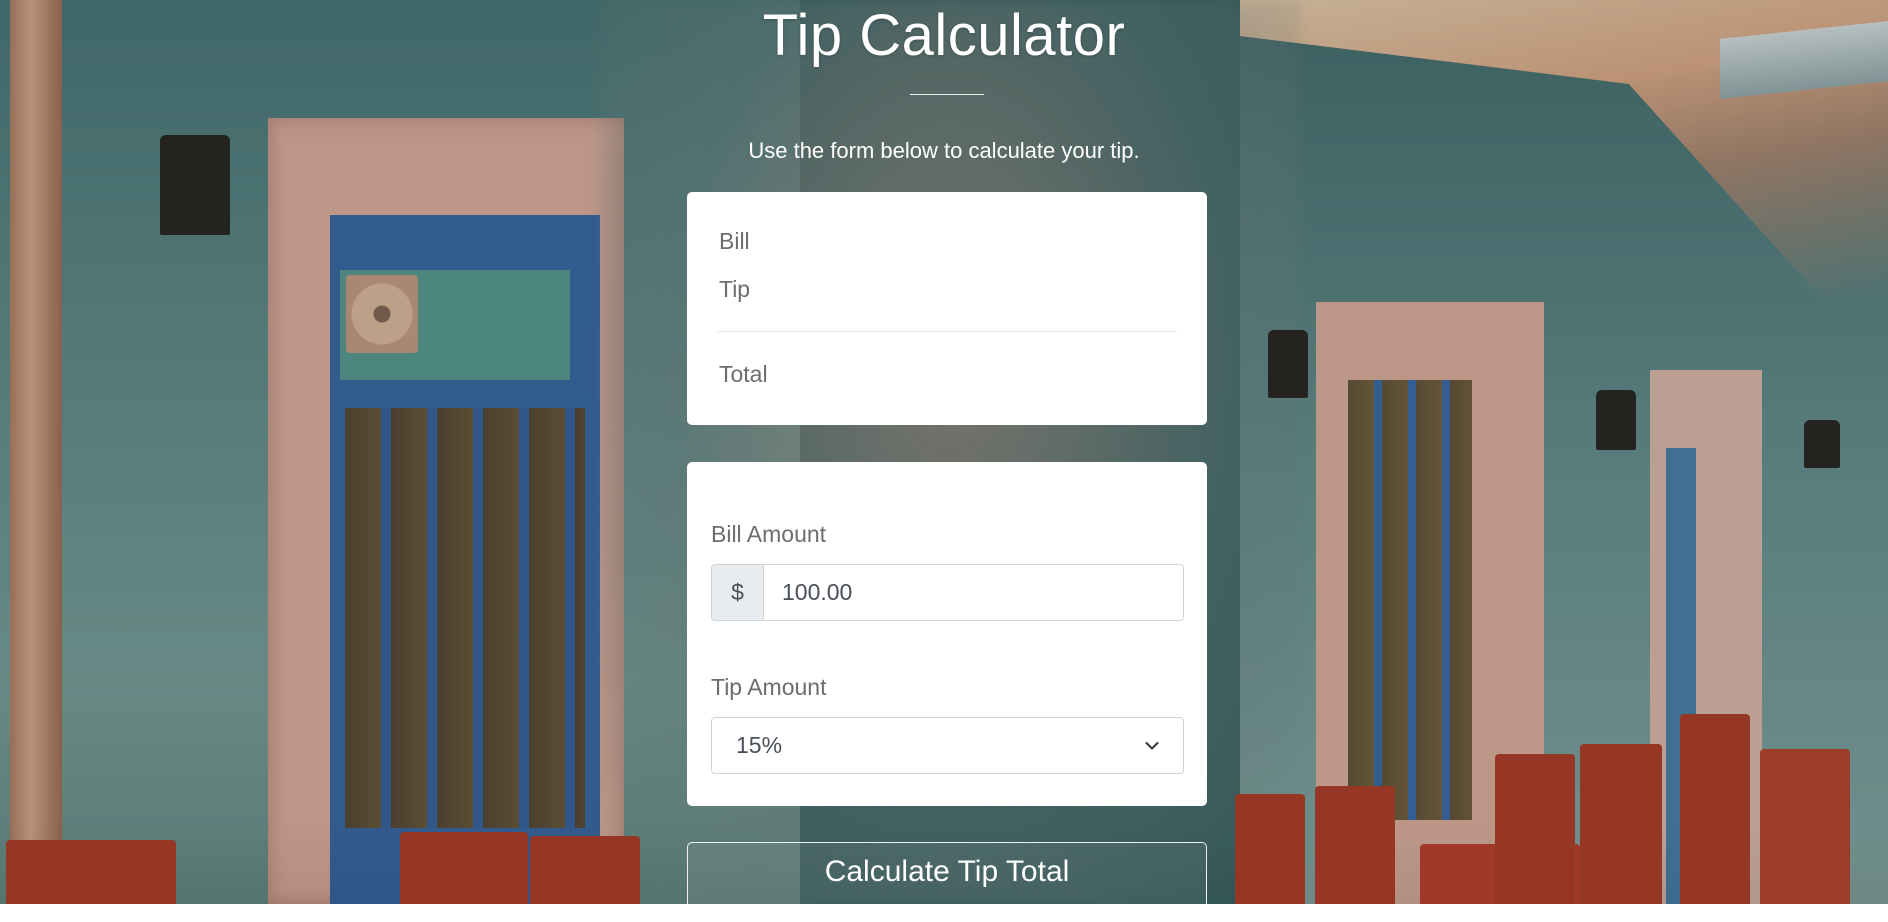 Image resolution: width=1888 pixels, height=922 pixels. I want to click on summary-total-label: Total, so click(743, 374).